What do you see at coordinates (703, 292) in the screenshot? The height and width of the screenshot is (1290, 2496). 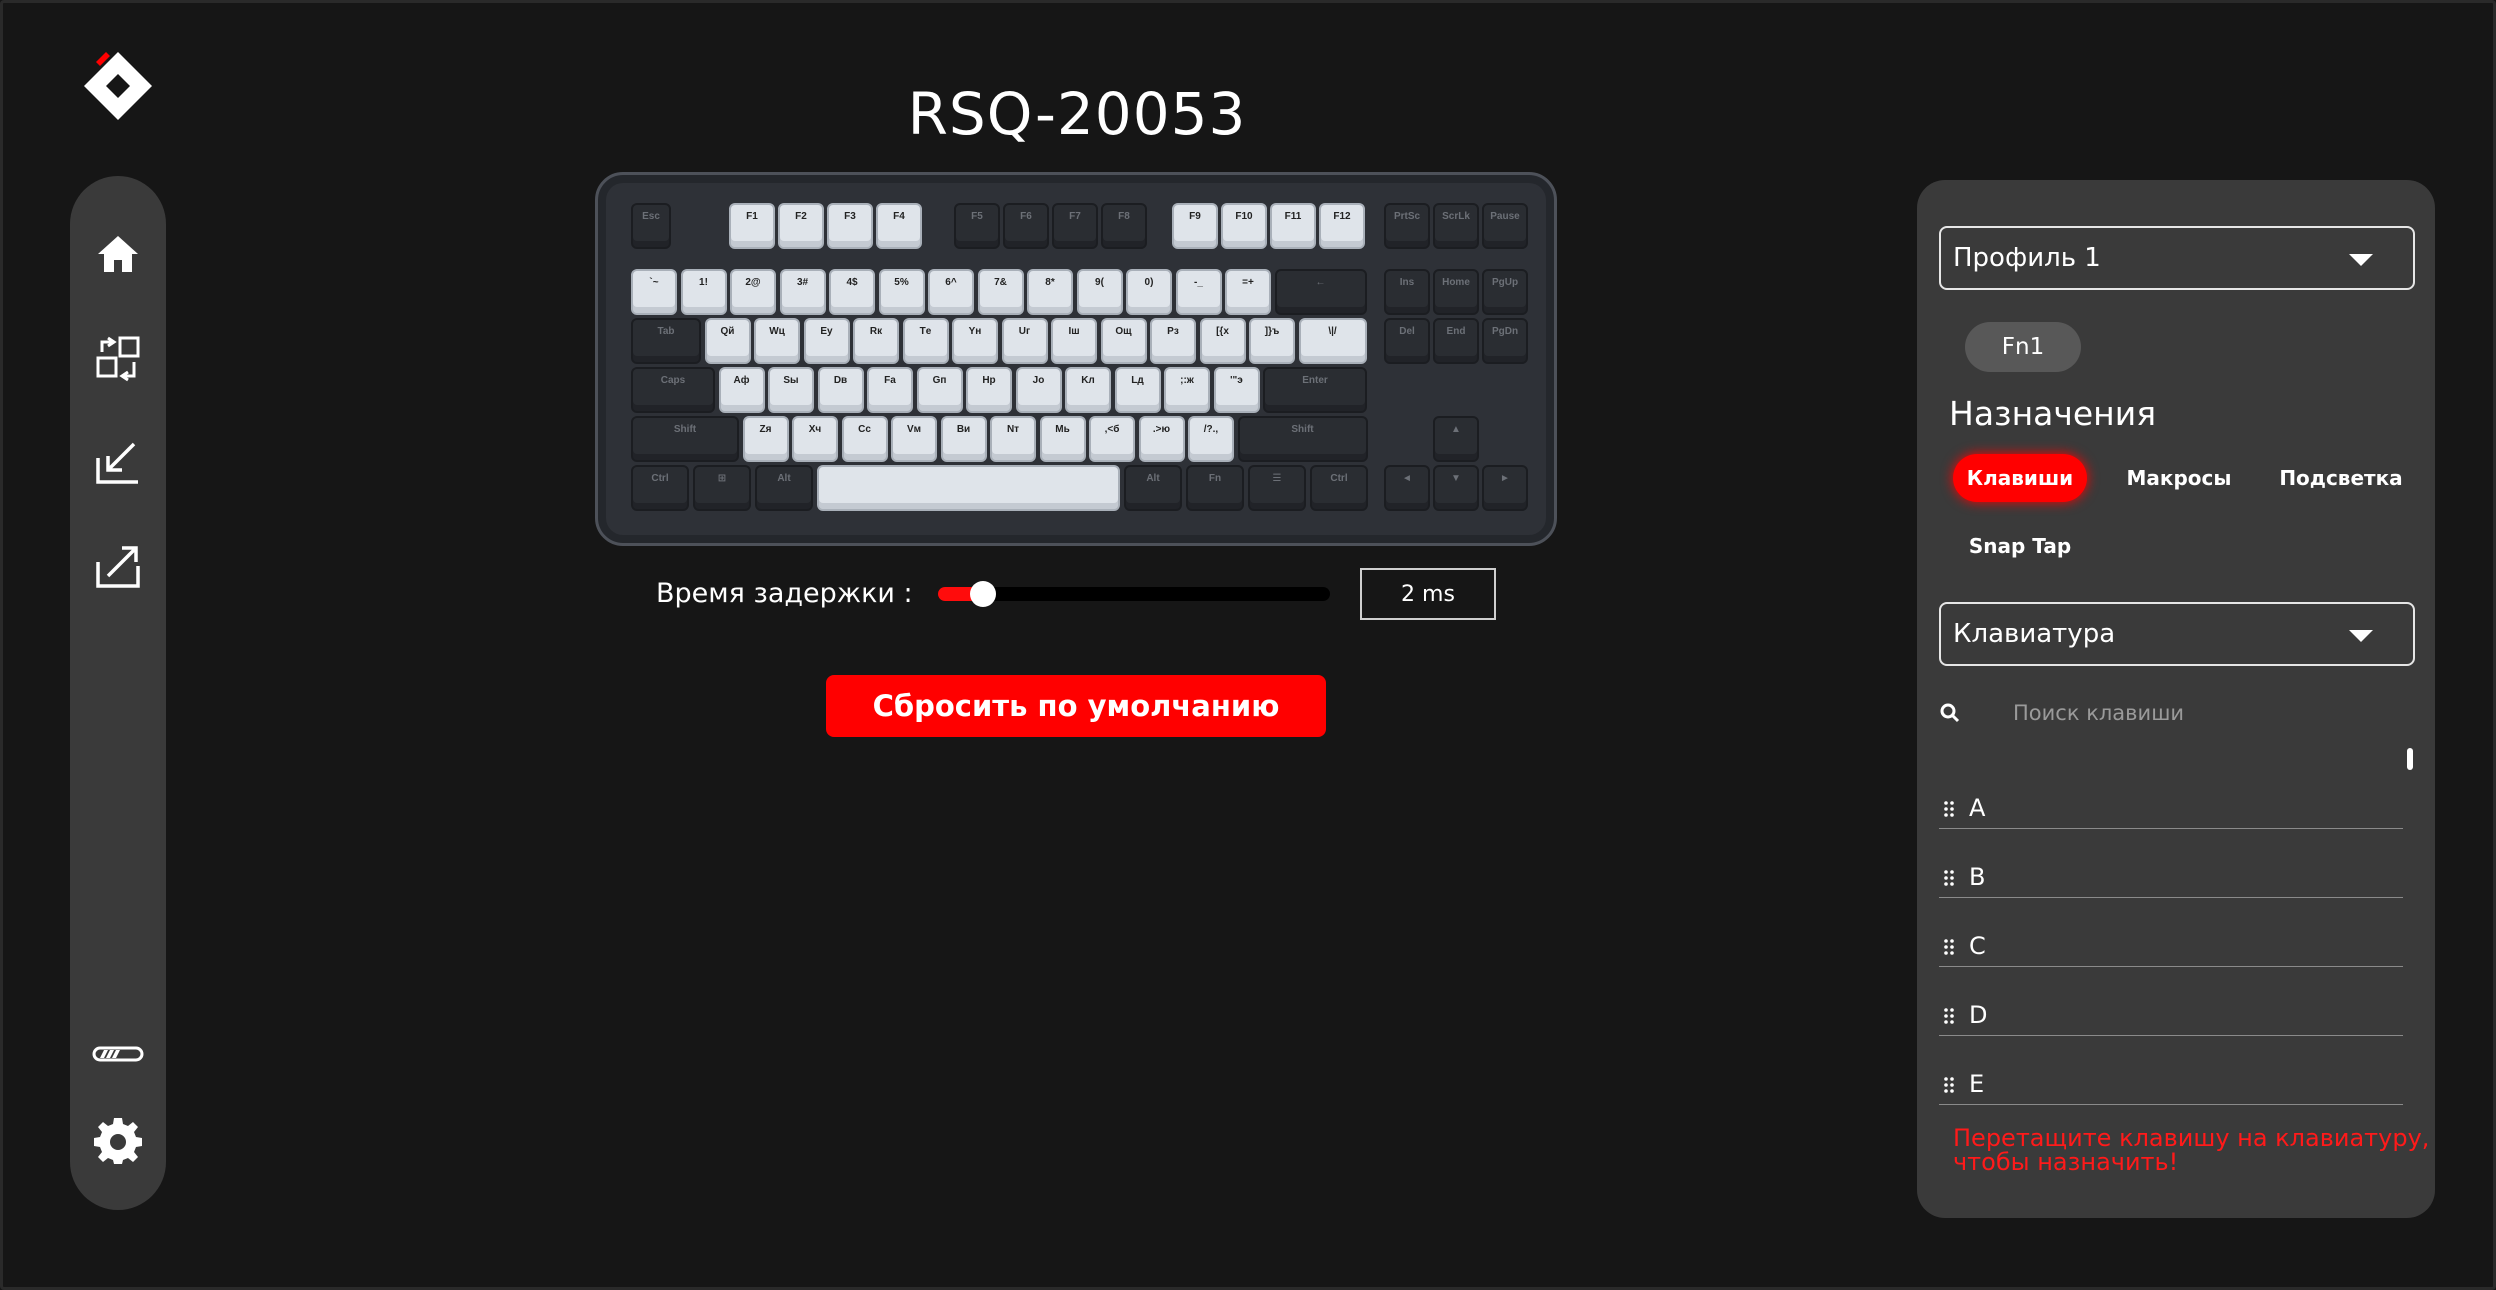 I see `keyboard-key: 1!` at bounding box center [703, 292].